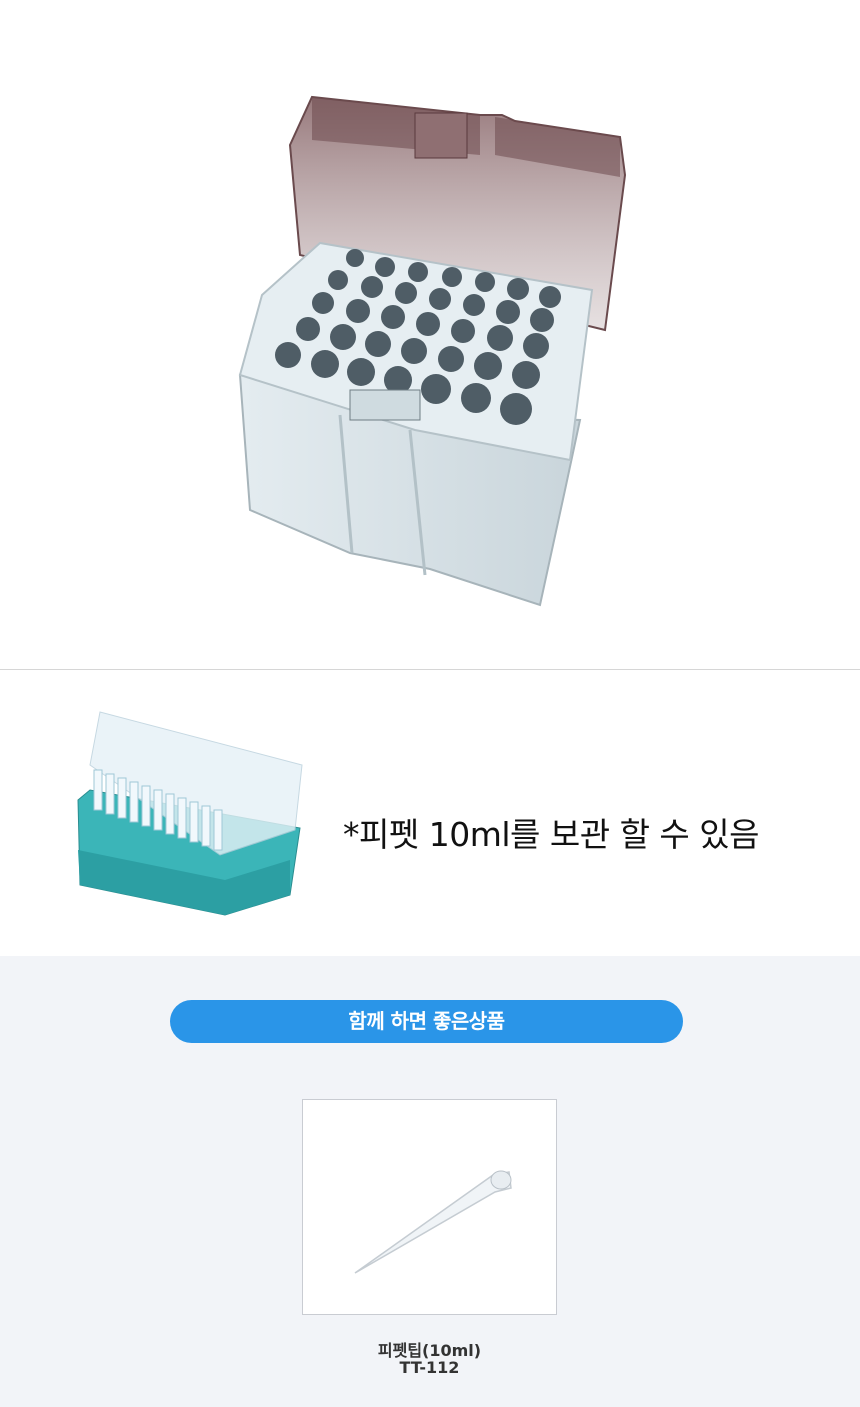  I want to click on pipette-tip-icon, so click(433, 1222).